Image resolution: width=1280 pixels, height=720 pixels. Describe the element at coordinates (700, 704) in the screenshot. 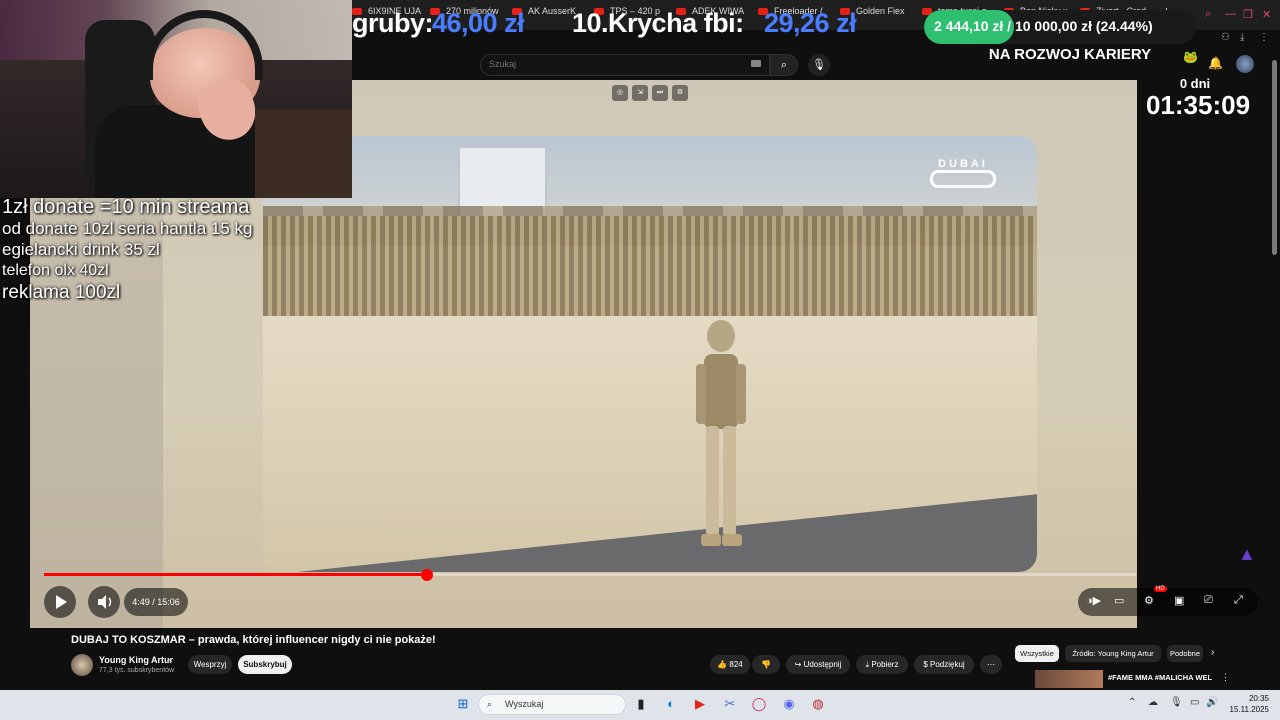

I see `youtube-app-icon: ▶` at that location.